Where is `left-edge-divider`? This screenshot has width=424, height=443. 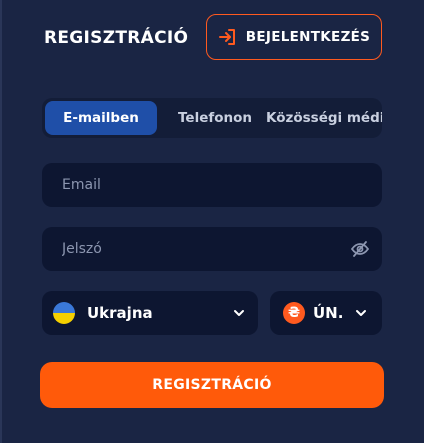
left-edge-divider is located at coordinates (1, 221).